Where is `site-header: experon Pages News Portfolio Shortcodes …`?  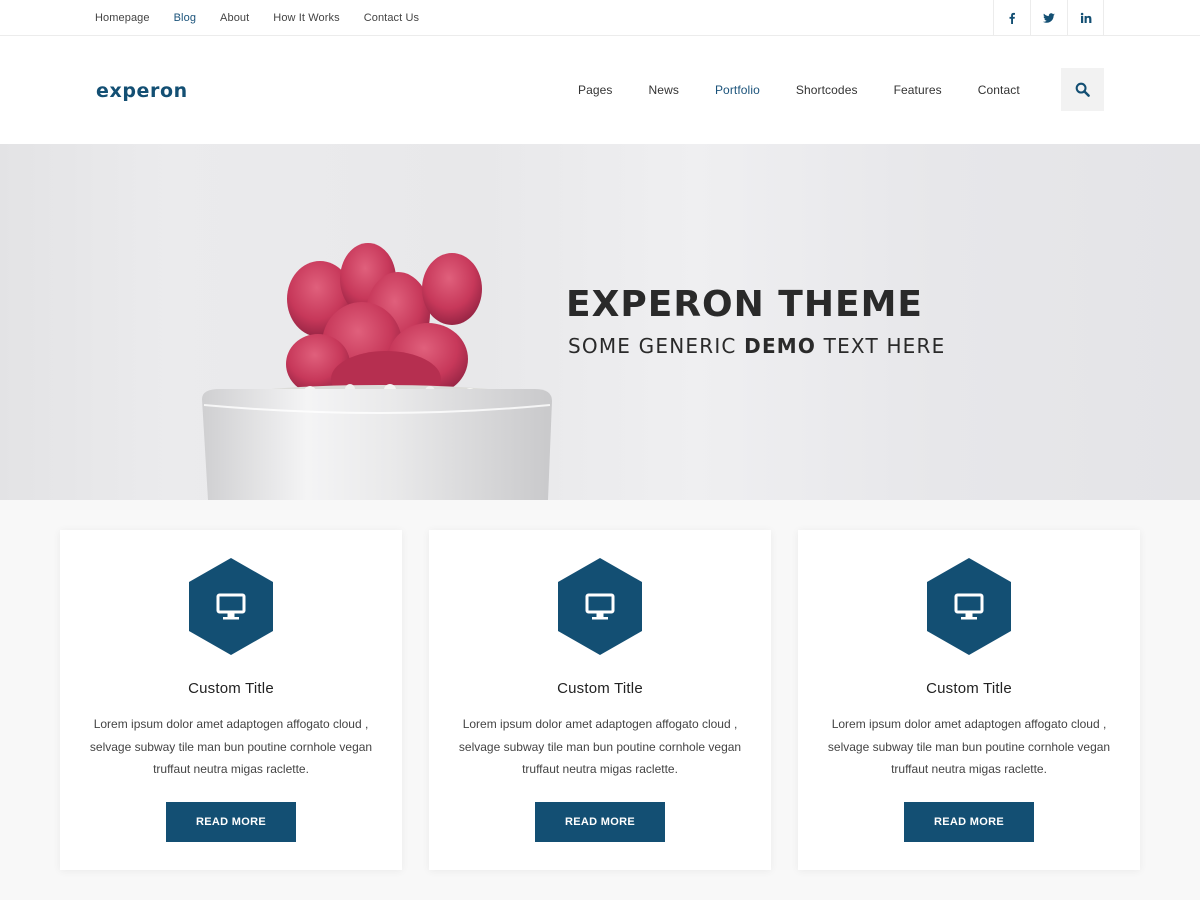 site-header: experon Pages News Portfolio Shortcodes … is located at coordinates (600, 90).